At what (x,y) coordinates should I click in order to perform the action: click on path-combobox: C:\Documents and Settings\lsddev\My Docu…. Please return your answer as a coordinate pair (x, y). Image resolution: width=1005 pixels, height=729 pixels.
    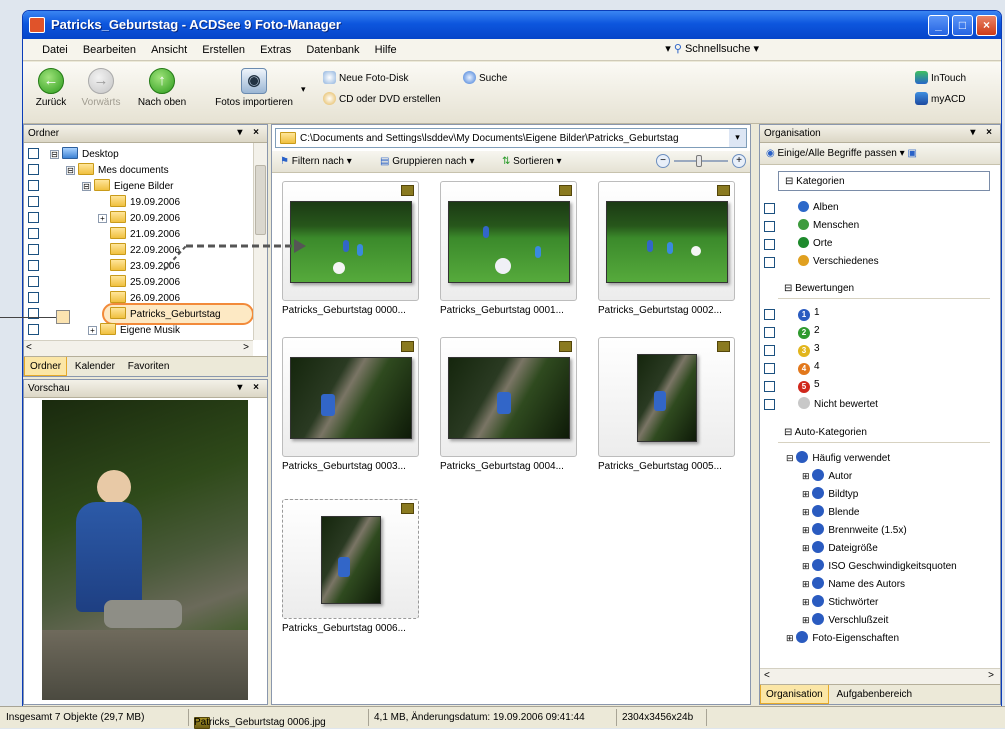
    Looking at the image, I should click on (511, 138).